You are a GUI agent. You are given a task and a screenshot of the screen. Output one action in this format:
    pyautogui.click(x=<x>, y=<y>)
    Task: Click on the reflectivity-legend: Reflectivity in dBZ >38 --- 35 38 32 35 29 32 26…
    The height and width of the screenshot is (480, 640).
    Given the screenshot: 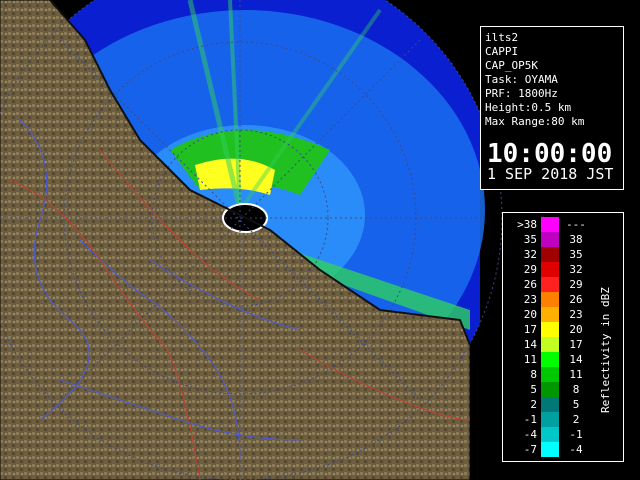 What is the action you would take?
    pyautogui.click(x=563, y=337)
    